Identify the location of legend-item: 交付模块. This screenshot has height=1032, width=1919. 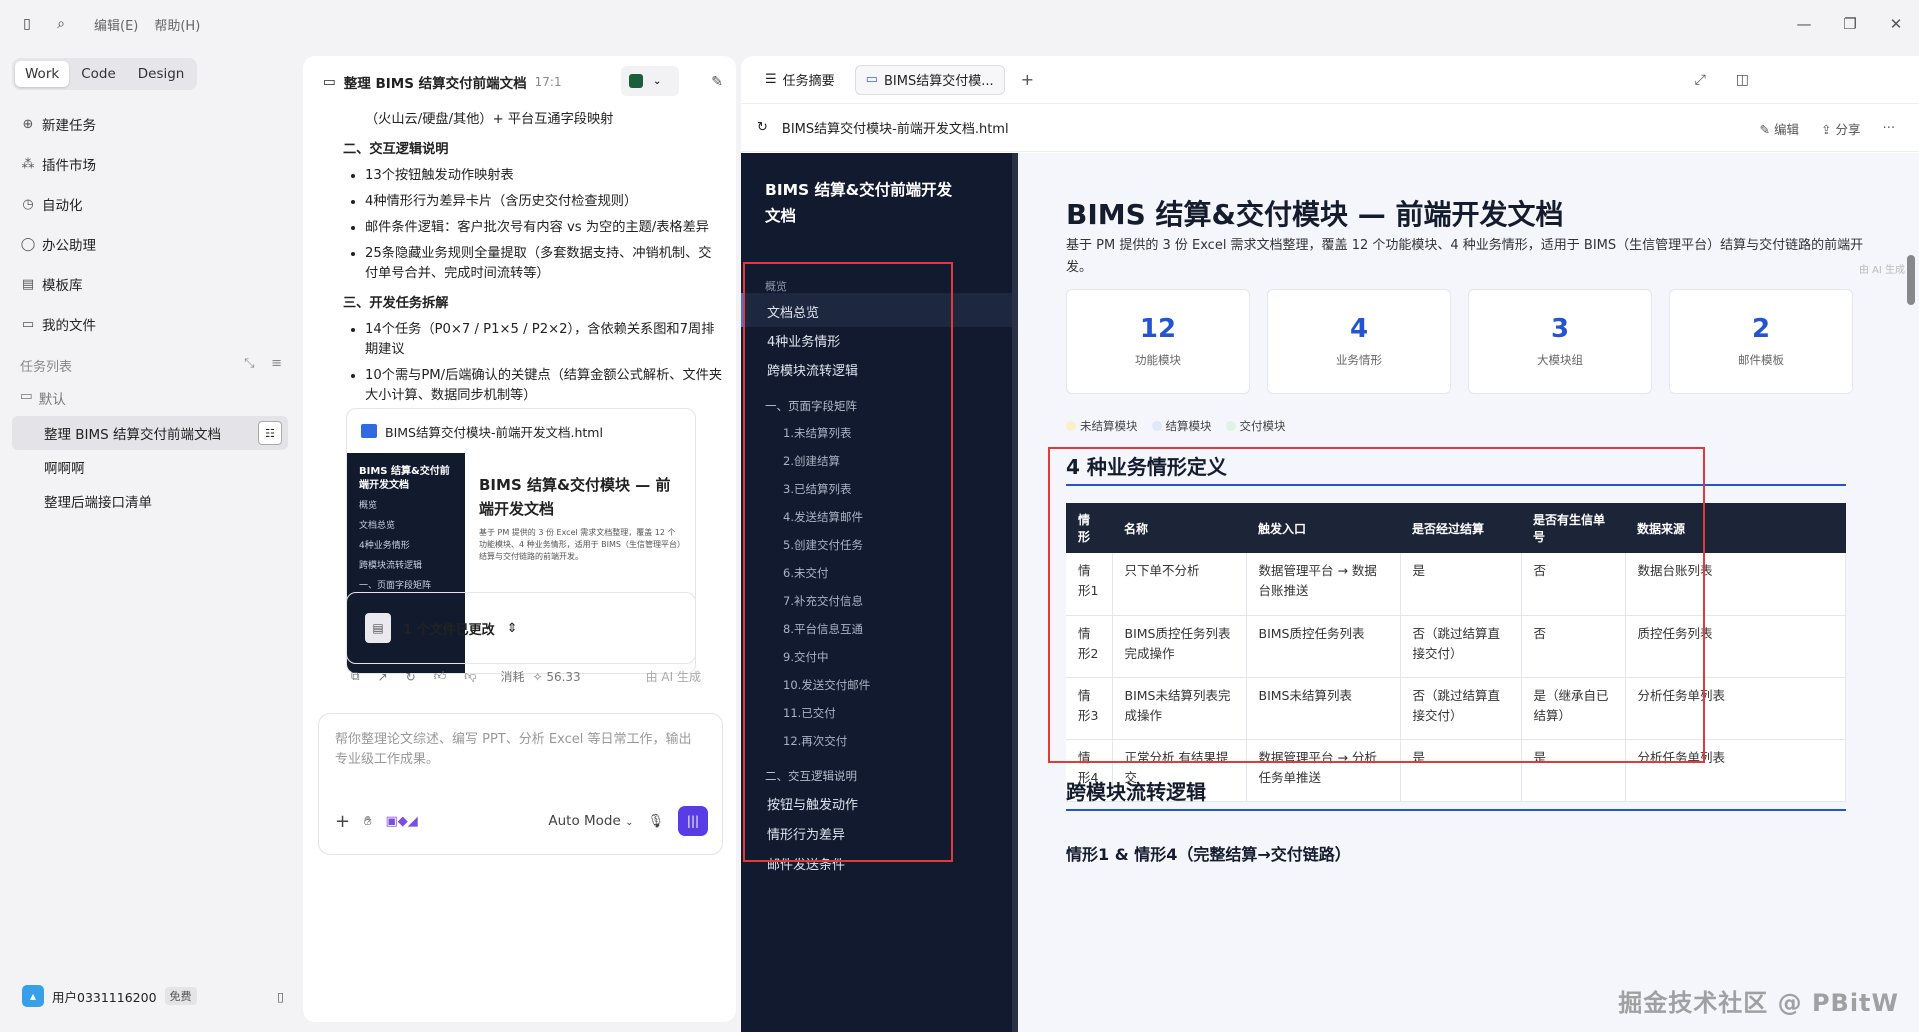
(1255, 426).